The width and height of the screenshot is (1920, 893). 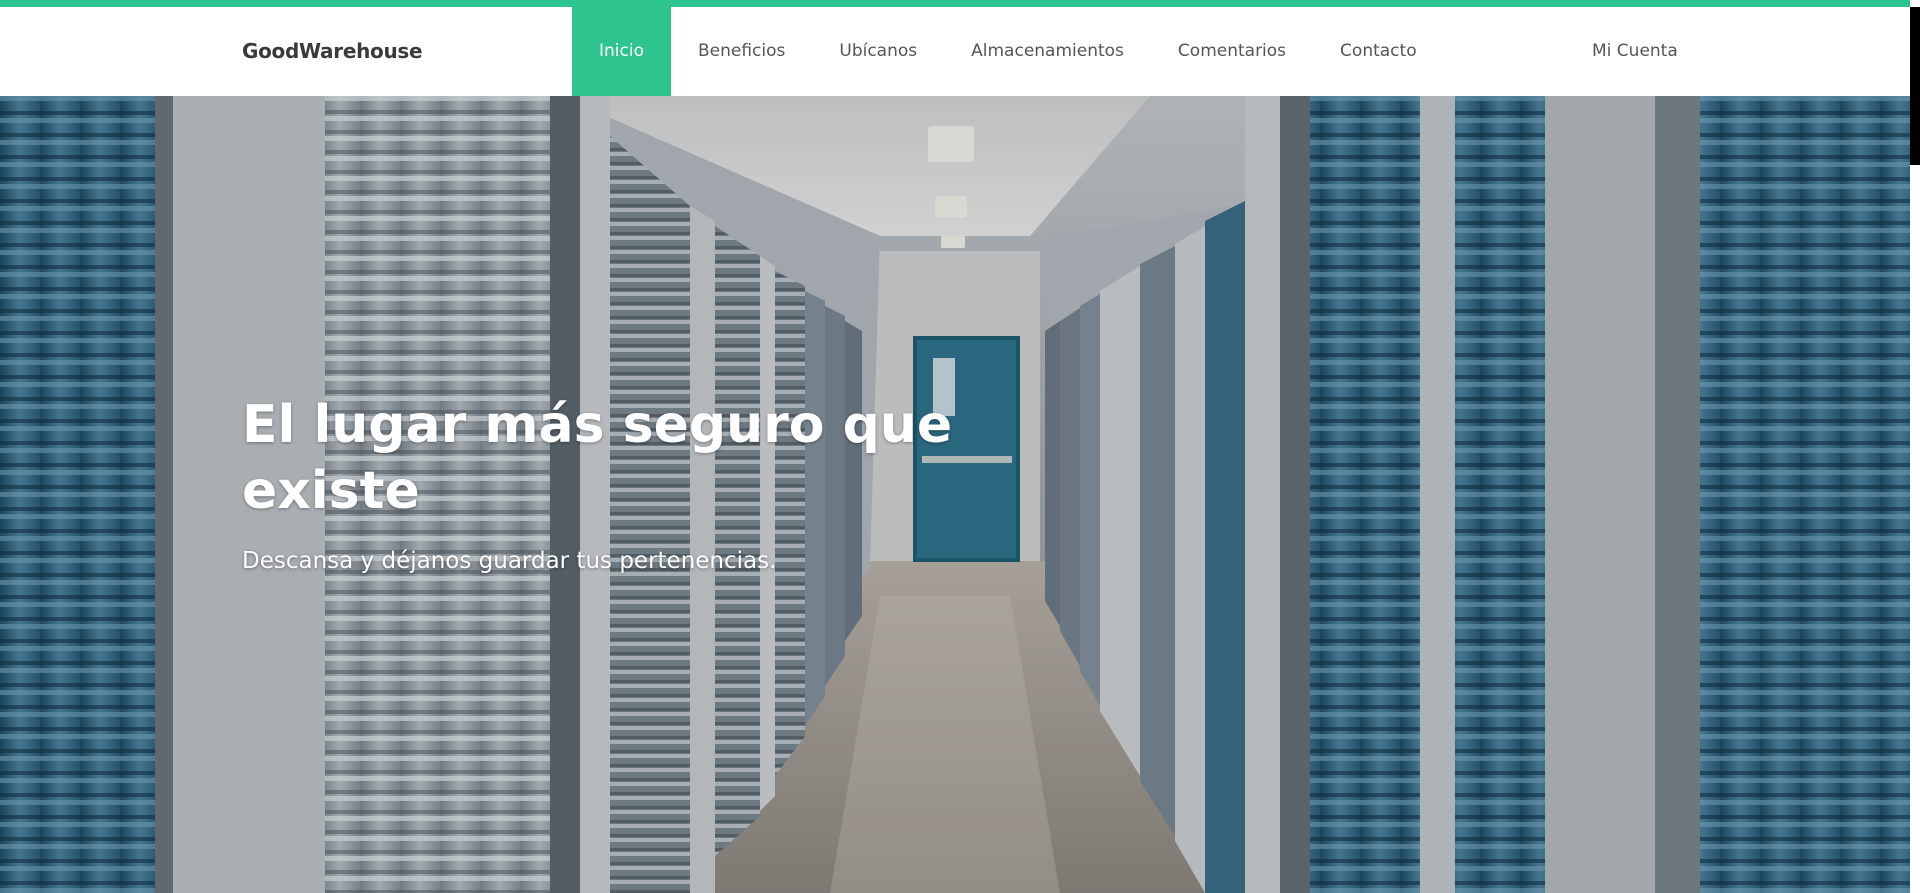 I want to click on nav-item-inicio: Inicio, so click(x=621, y=51).